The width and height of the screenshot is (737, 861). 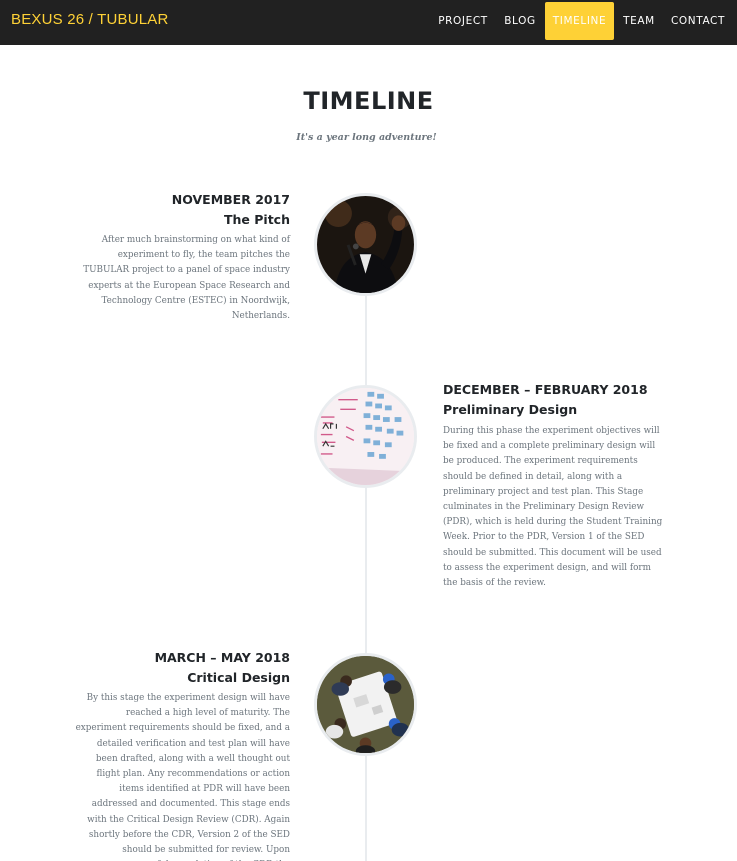 I want to click on timeline-image-pitch, so click(x=365, y=244).